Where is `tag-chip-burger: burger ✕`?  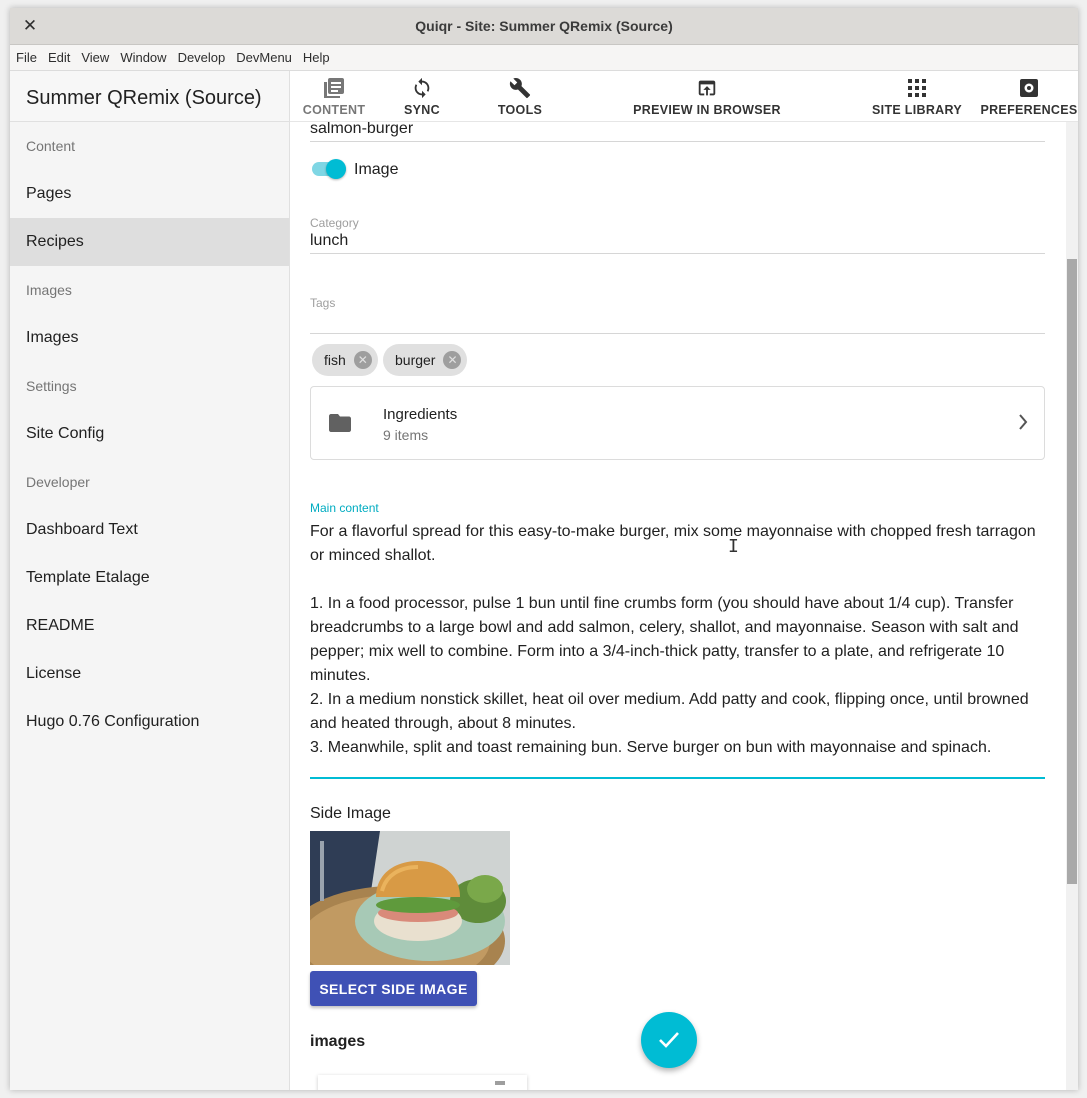 tag-chip-burger: burger ✕ is located at coordinates (425, 360).